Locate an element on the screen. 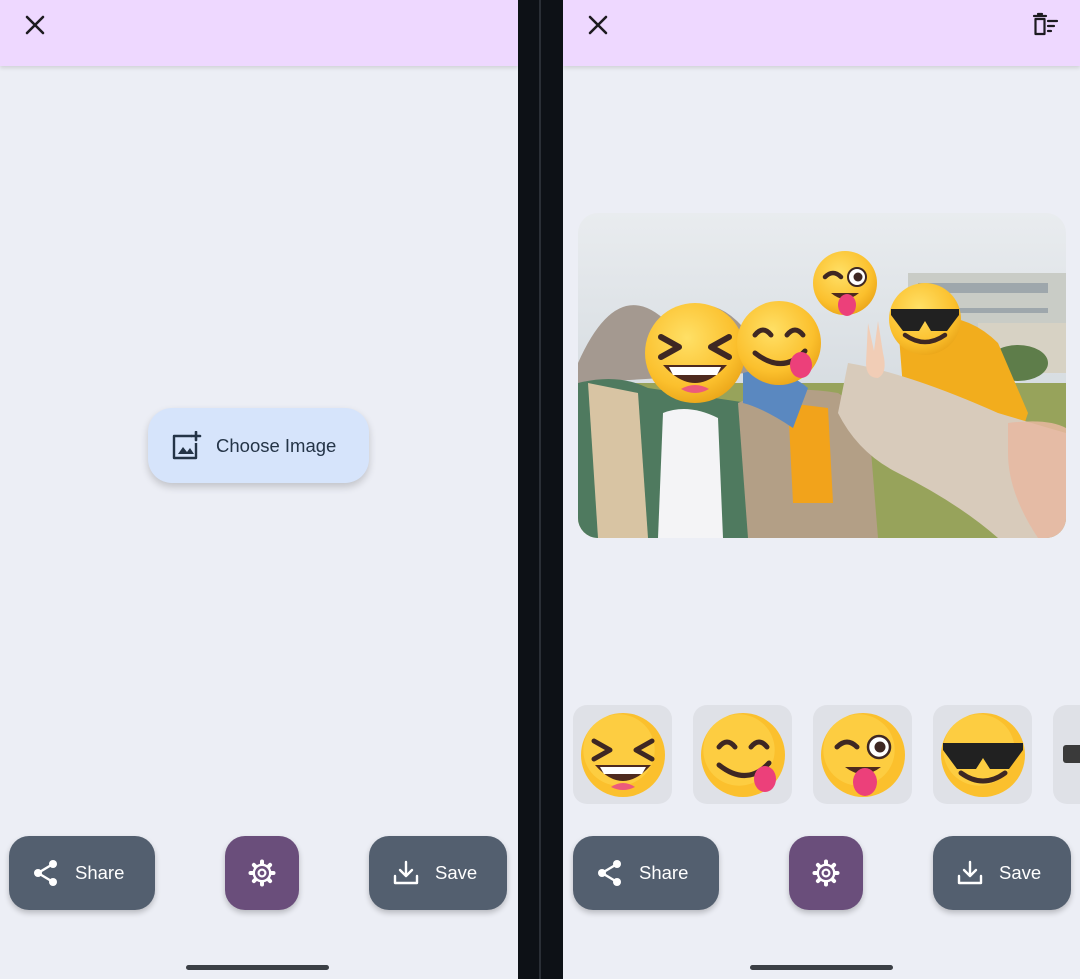  emoji-grinning-squinting is located at coordinates (622, 754).